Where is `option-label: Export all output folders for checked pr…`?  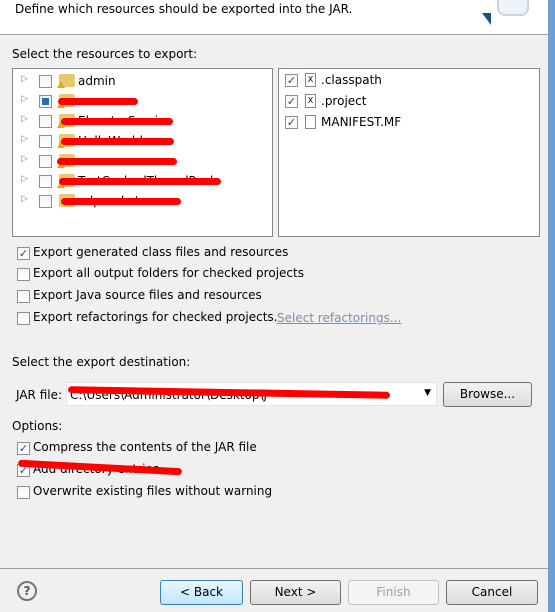 option-label: Export all output folders for checked pr… is located at coordinates (168, 273).